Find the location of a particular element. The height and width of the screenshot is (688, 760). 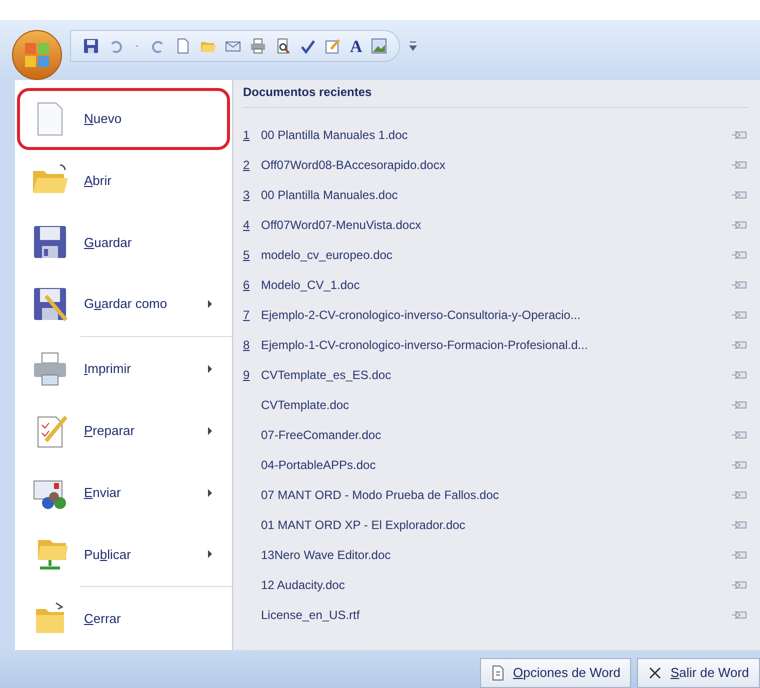

menu-item: Imprimir is located at coordinates (123, 369).